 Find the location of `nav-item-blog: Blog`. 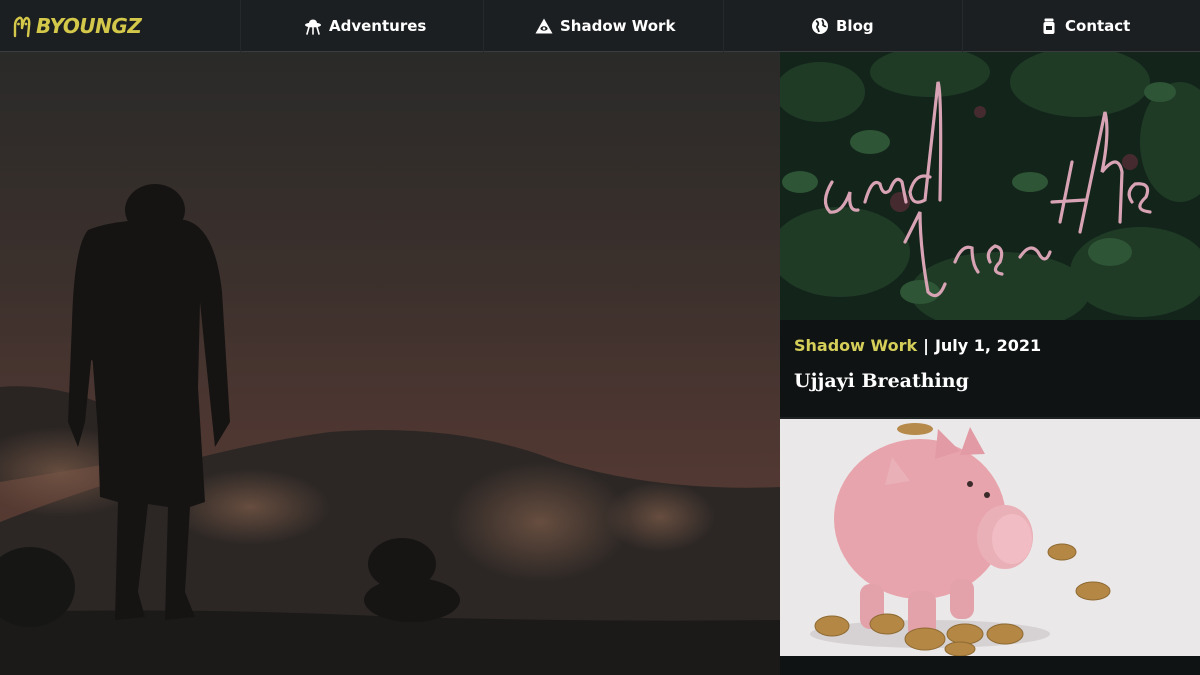

nav-item-blog: Blog is located at coordinates (842, 26).